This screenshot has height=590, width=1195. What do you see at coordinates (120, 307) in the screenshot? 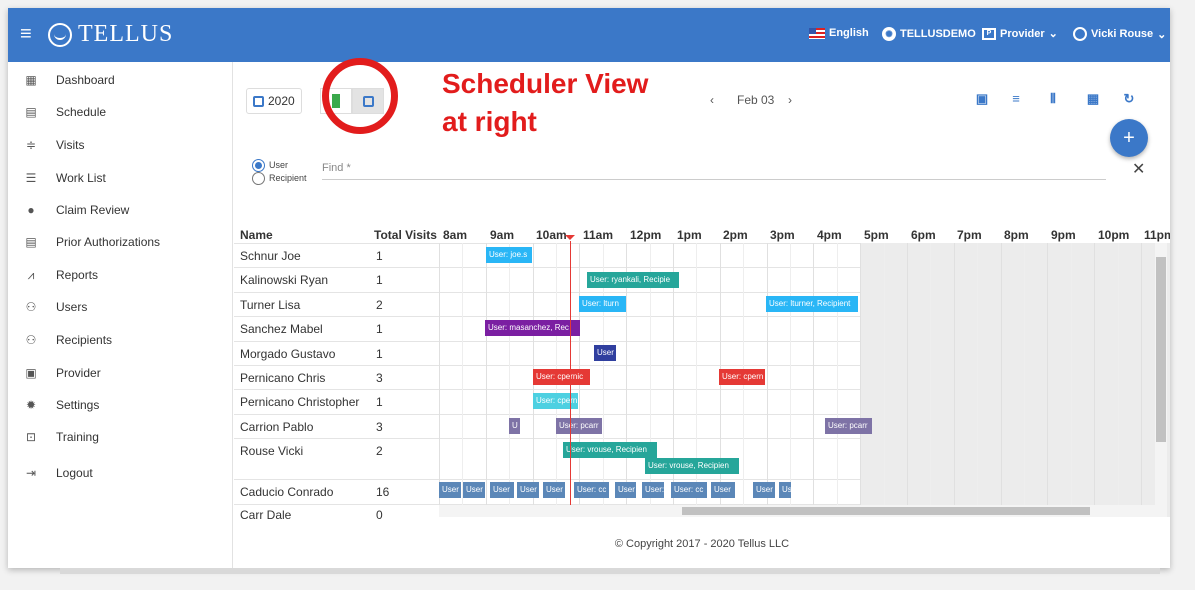
I see `sidebar-item-users: ⚇ Users` at bounding box center [120, 307].